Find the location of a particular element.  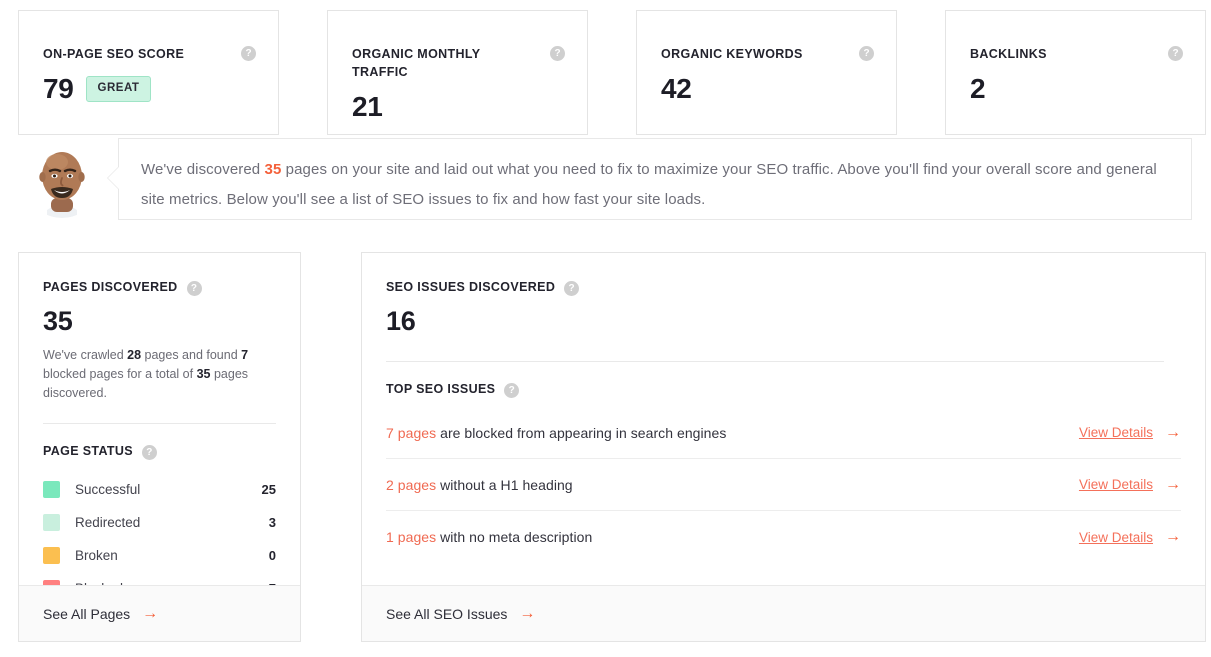

status-badge: GREAT is located at coordinates (118, 89).